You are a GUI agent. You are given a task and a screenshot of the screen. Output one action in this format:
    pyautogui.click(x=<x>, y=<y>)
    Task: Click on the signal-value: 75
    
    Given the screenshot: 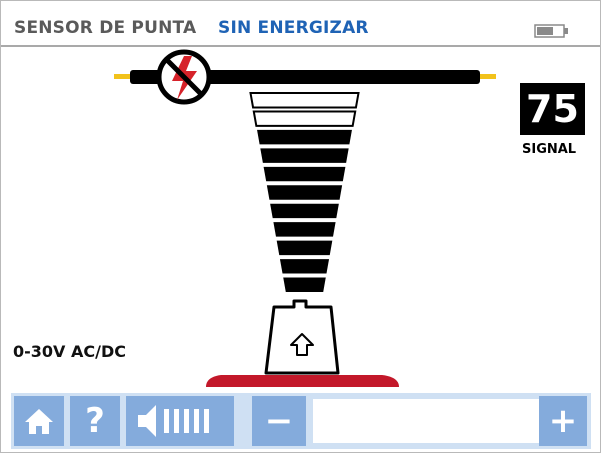 What is the action you would take?
    pyautogui.click(x=552, y=109)
    